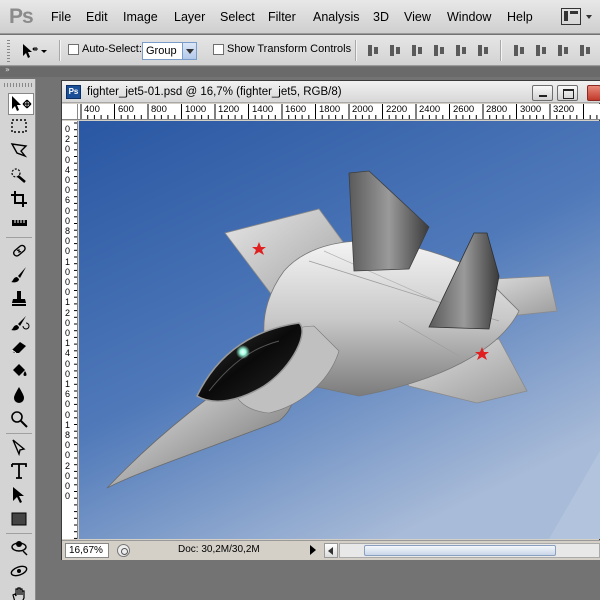 The width and height of the screenshot is (600, 600). What do you see at coordinates (395, 50) in the screenshot?
I see `align-vertical-centers-icon` at bounding box center [395, 50].